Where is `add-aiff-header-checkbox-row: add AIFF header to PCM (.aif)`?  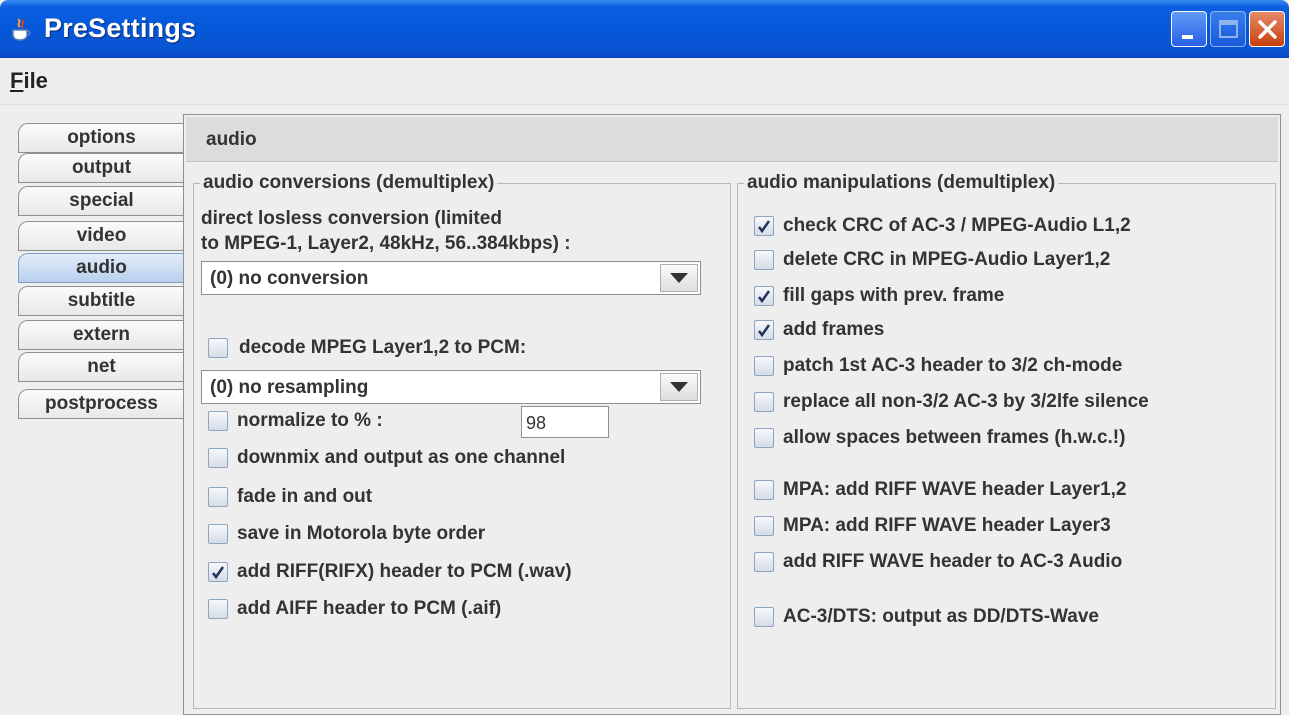 add-aiff-header-checkbox-row: add AIFF header to PCM (.aif) is located at coordinates (458, 610).